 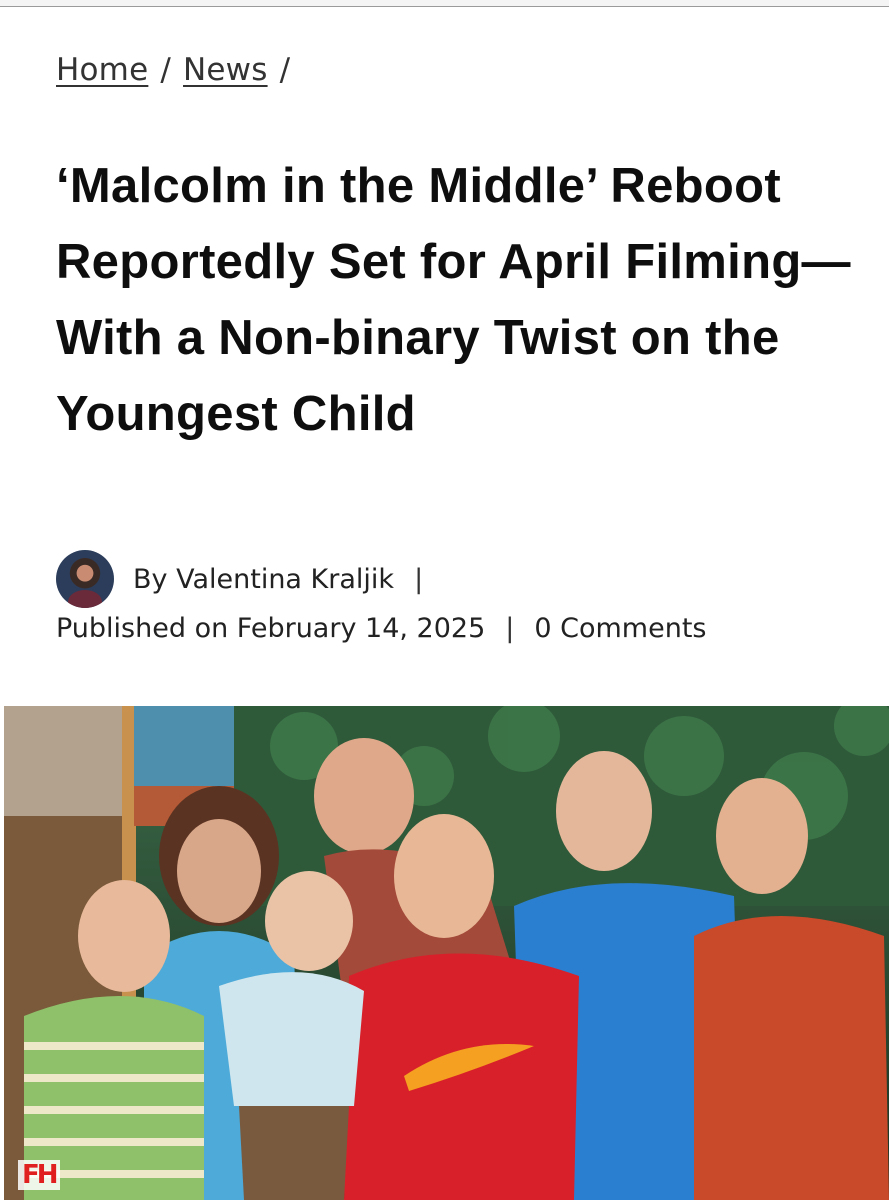 What do you see at coordinates (444, 3) in the screenshot?
I see `browser-top-edge` at bounding box center [444, 3].